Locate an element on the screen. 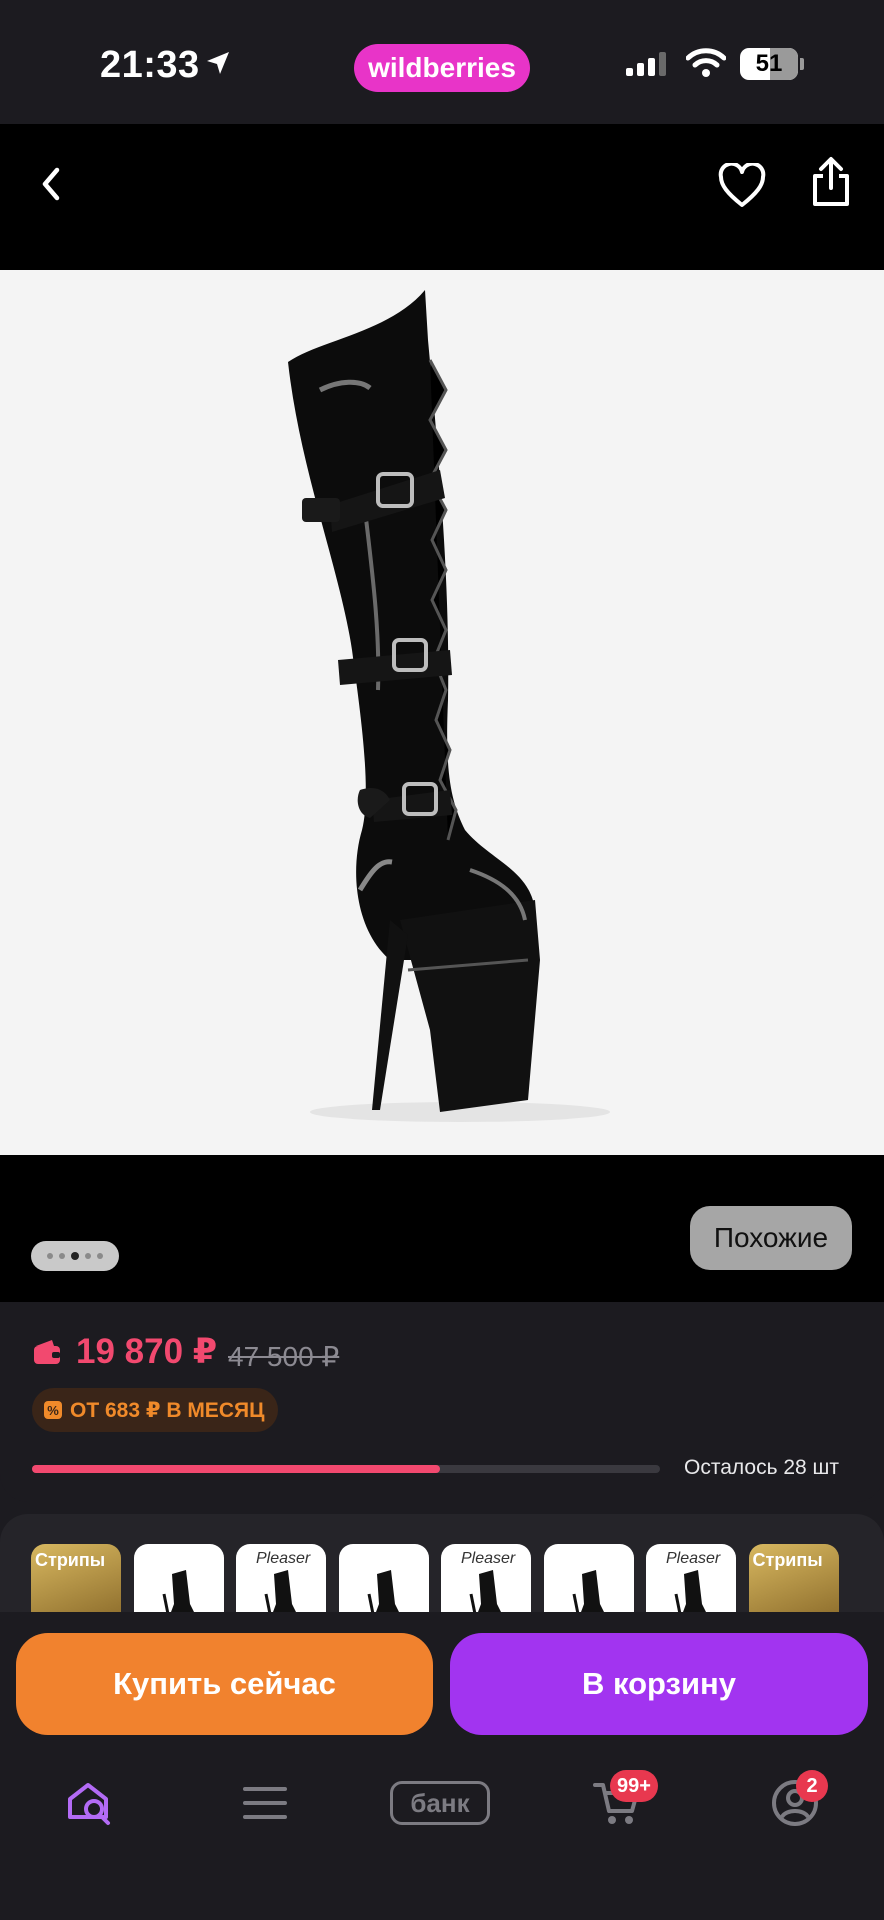  tab-bank: банк is located at coordinates (440, 1803).